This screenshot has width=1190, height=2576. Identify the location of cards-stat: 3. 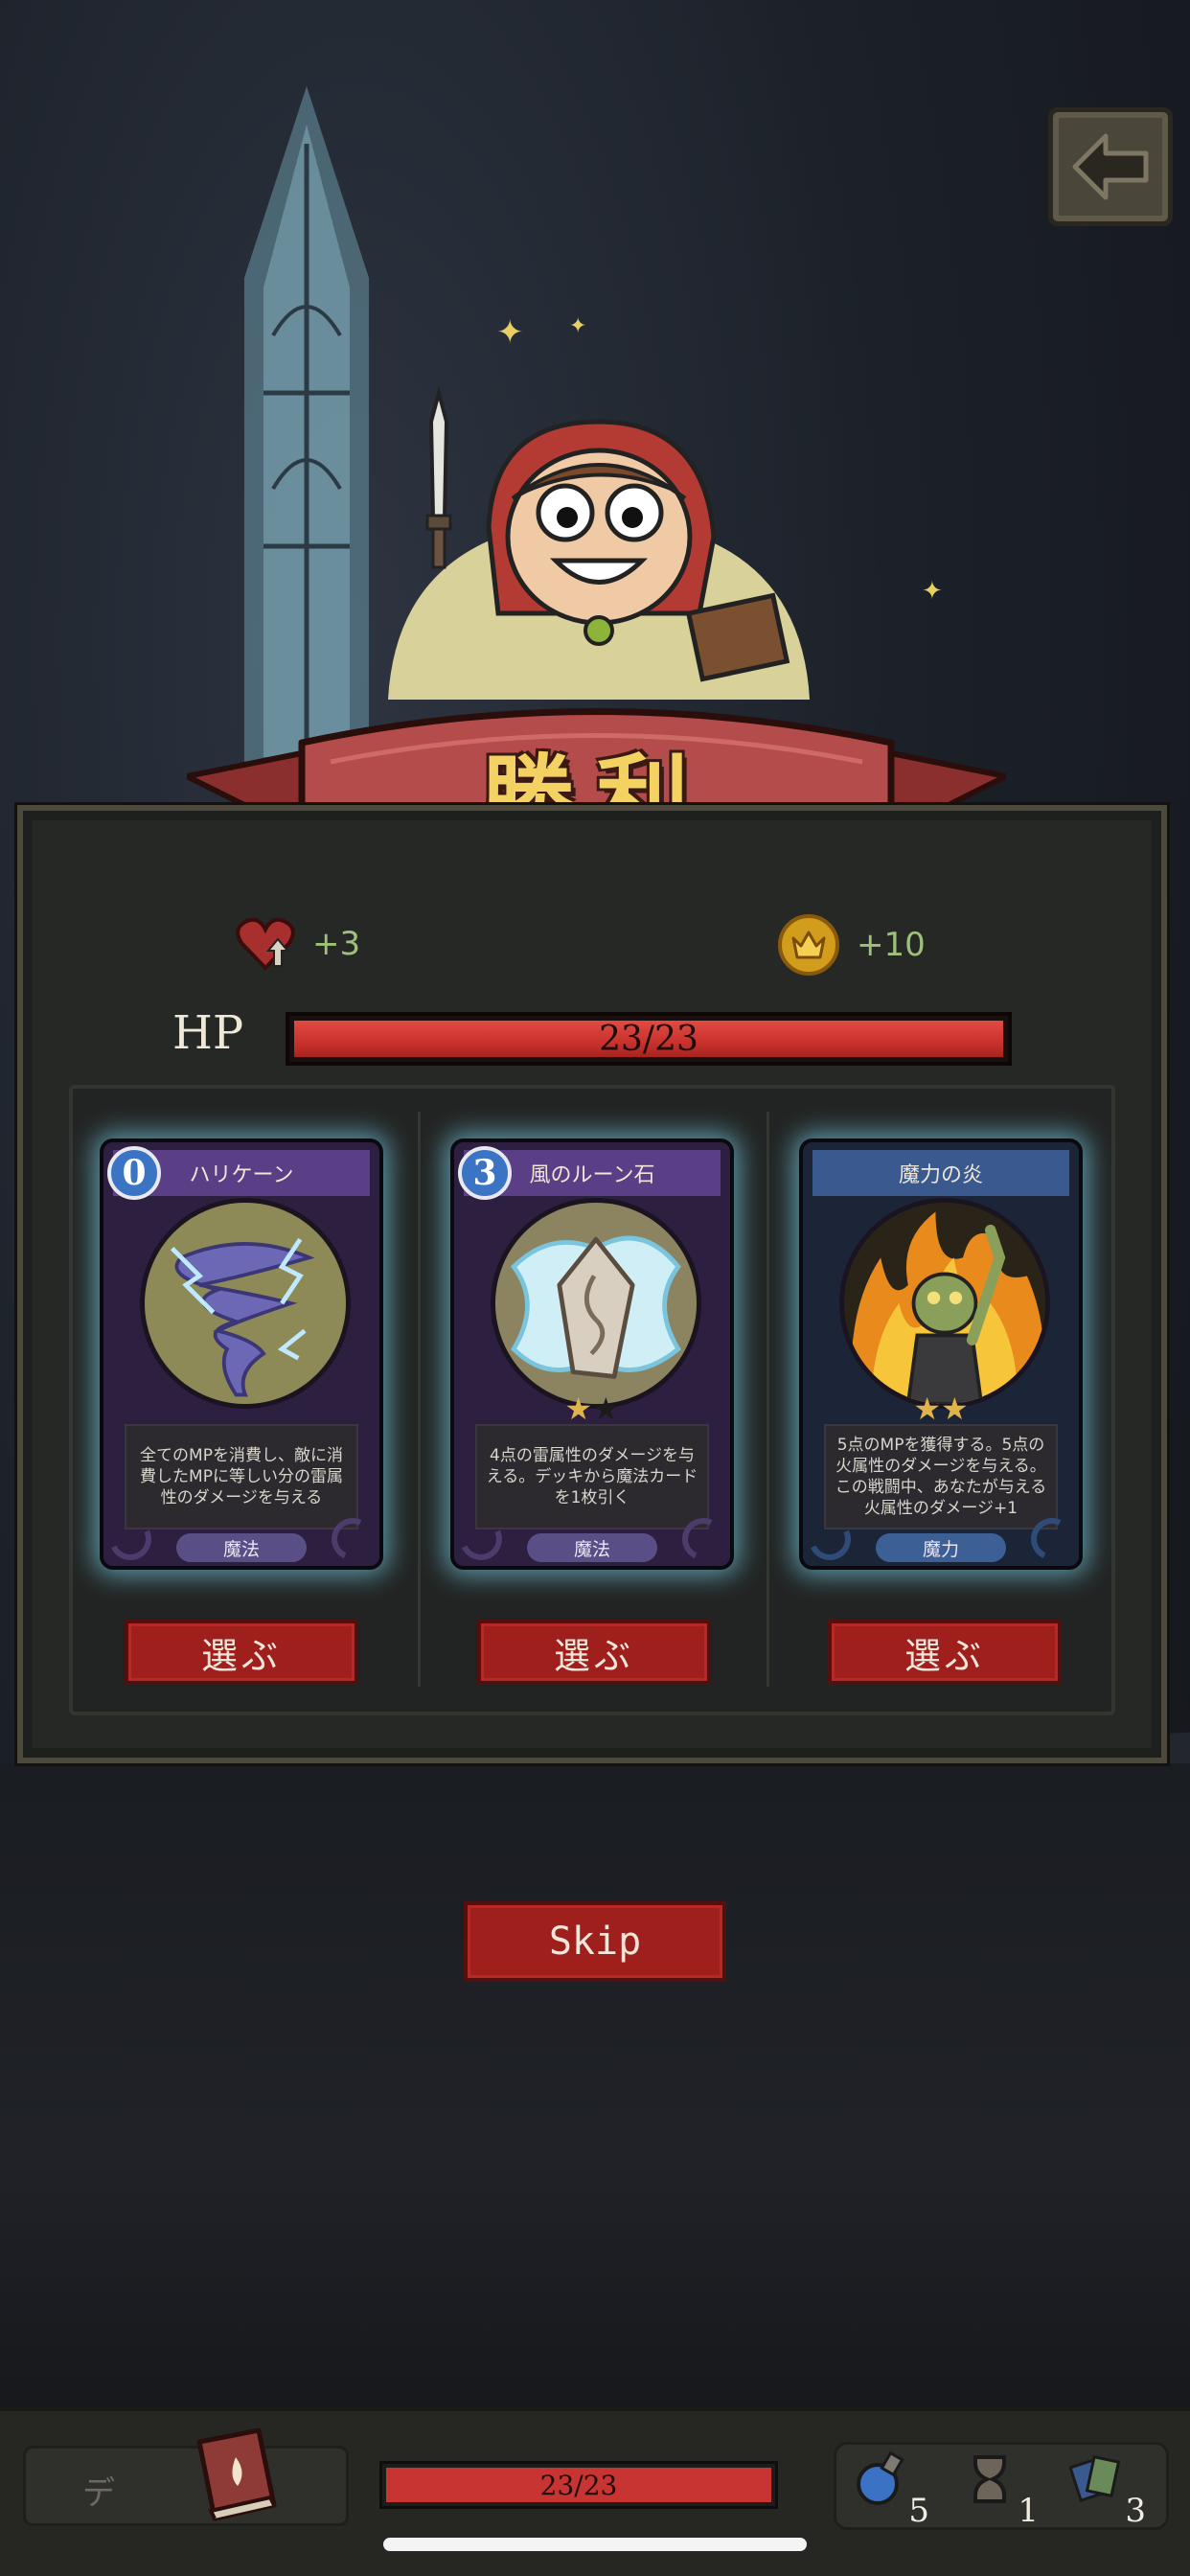
(1107, 2490).